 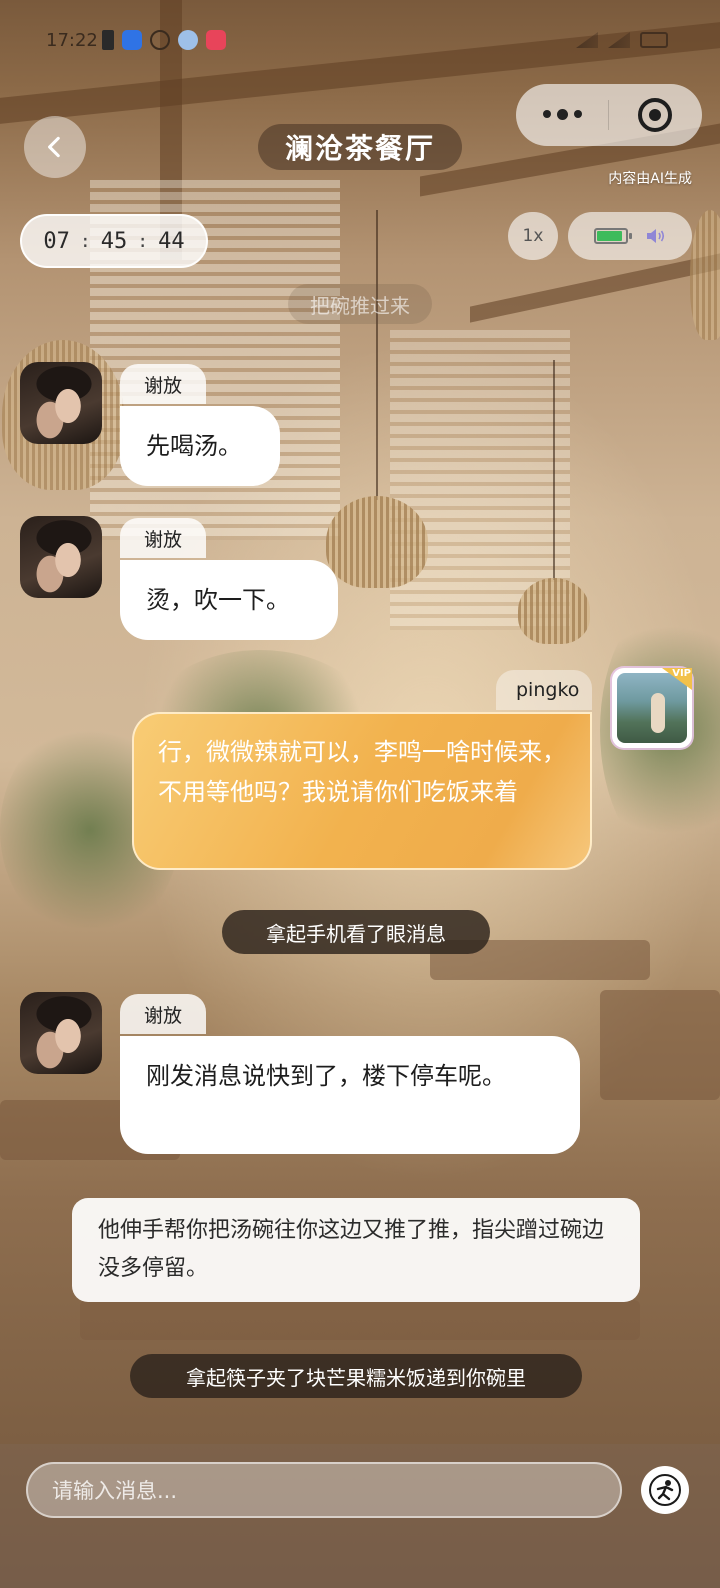 I want to click on quick-action-button, so click(x=665, y=1490).